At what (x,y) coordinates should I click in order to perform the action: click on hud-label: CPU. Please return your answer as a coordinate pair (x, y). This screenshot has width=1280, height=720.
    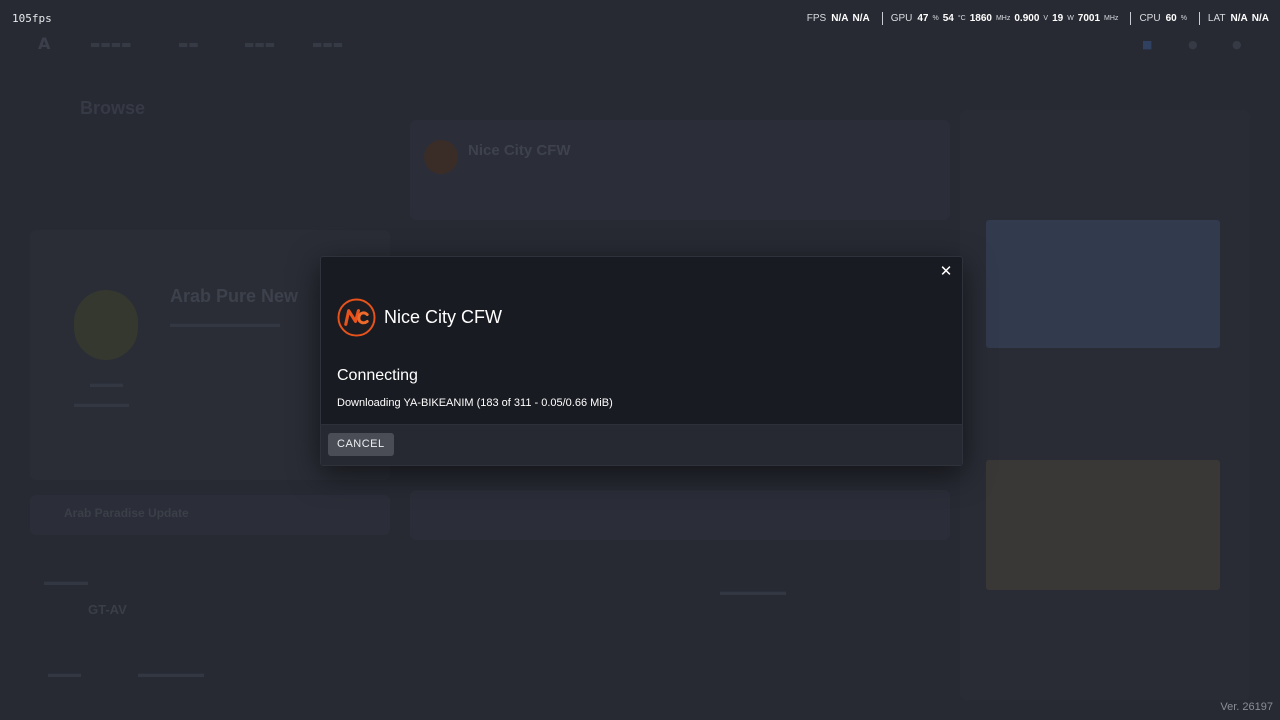
    Looking at the image, I should click on (1150, 18).